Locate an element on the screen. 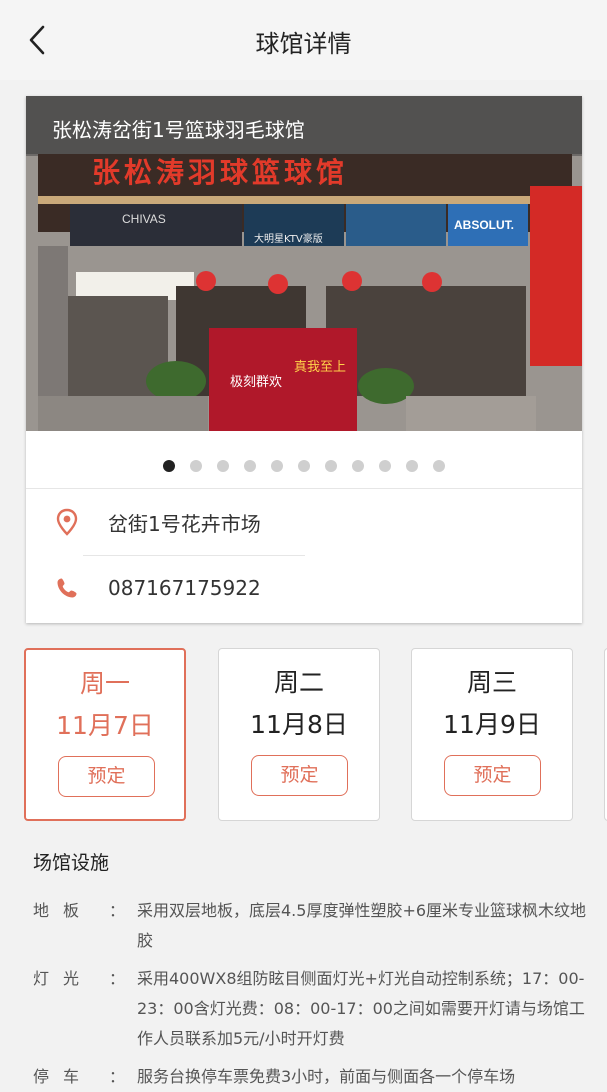 The width and height of the screenshot is (607, 1092). facility-item: 地板 ： 采用双层地板，底层4.5厚度弹性塑胶+6厘米专业篮球枫木纹地胶 is located at coordinates (313, 926).